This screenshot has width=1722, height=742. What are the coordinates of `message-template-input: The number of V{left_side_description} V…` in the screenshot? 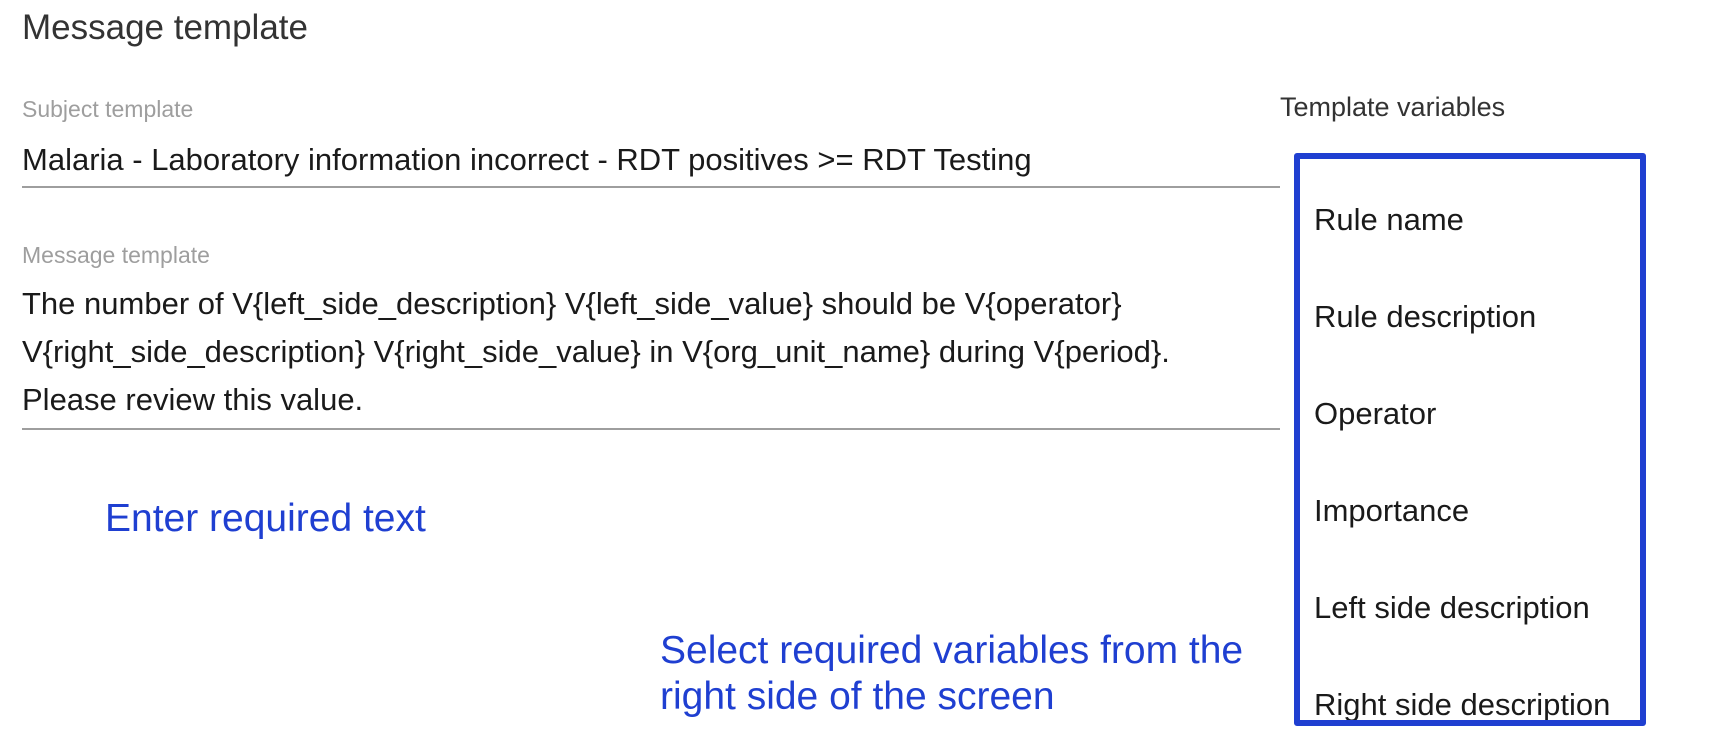 It's located at (651, 352).